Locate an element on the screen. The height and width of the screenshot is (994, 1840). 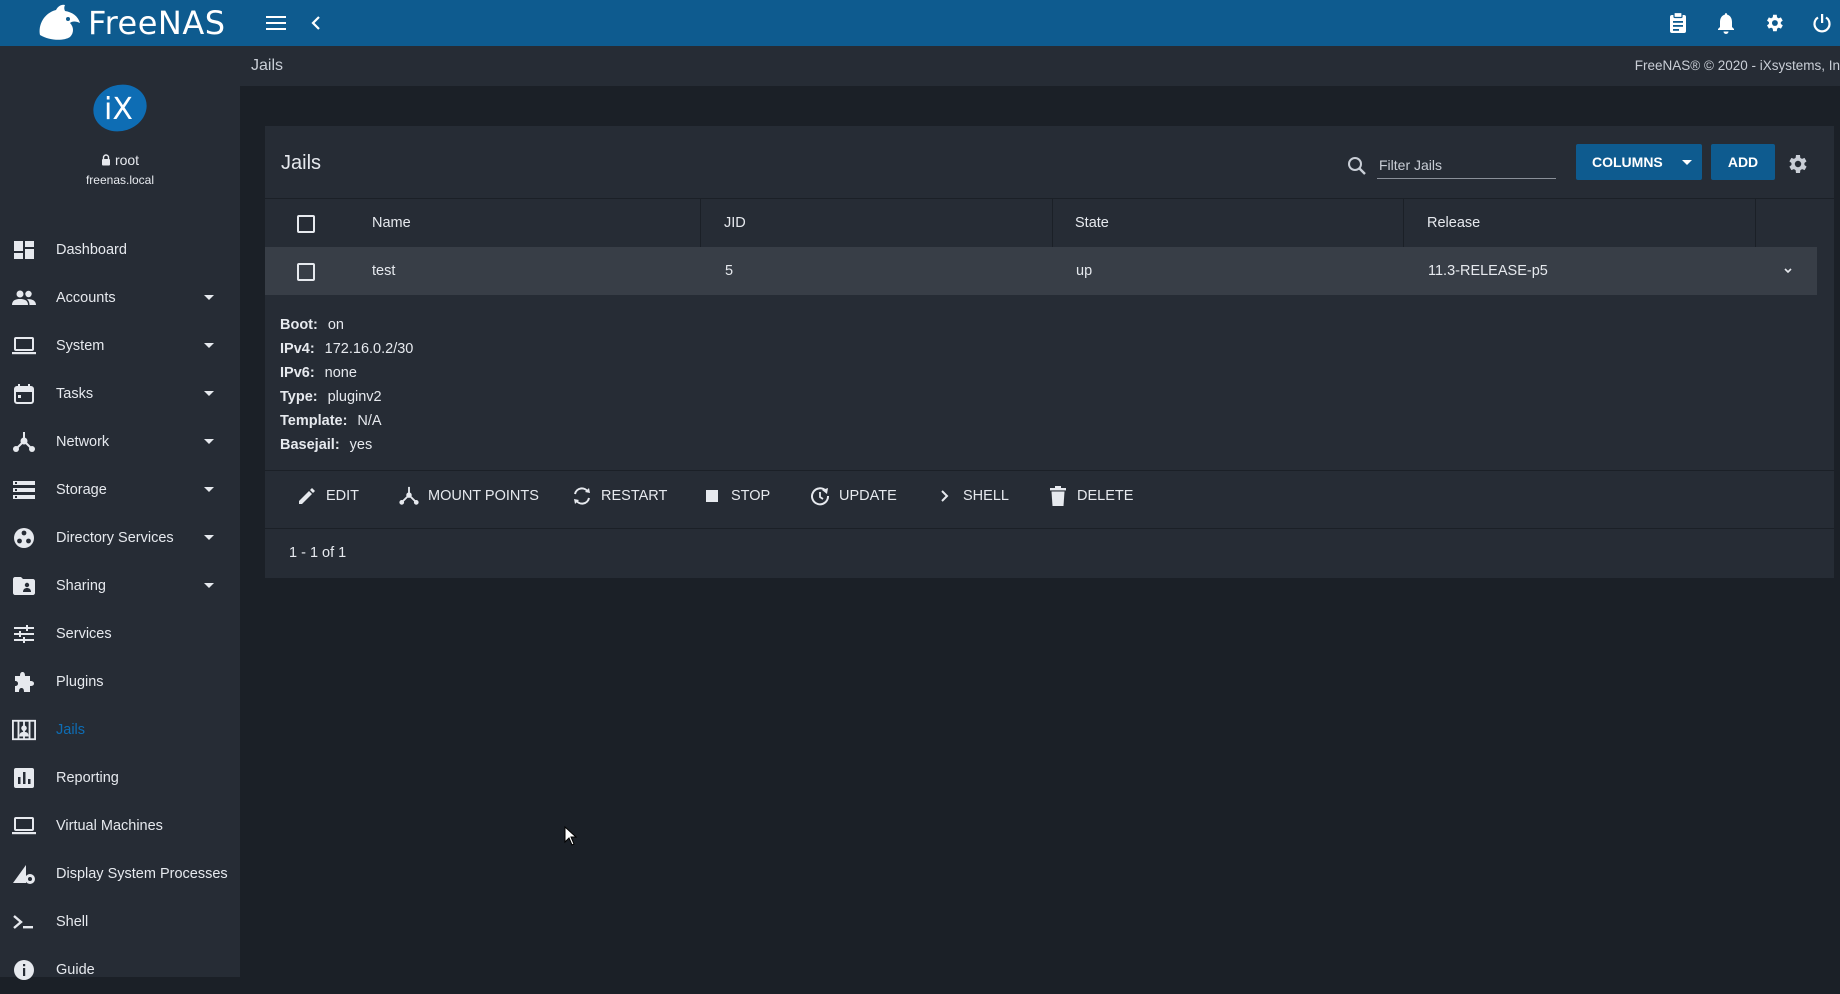
detail-template: Template: N/A is located at coordinates (331, 421).